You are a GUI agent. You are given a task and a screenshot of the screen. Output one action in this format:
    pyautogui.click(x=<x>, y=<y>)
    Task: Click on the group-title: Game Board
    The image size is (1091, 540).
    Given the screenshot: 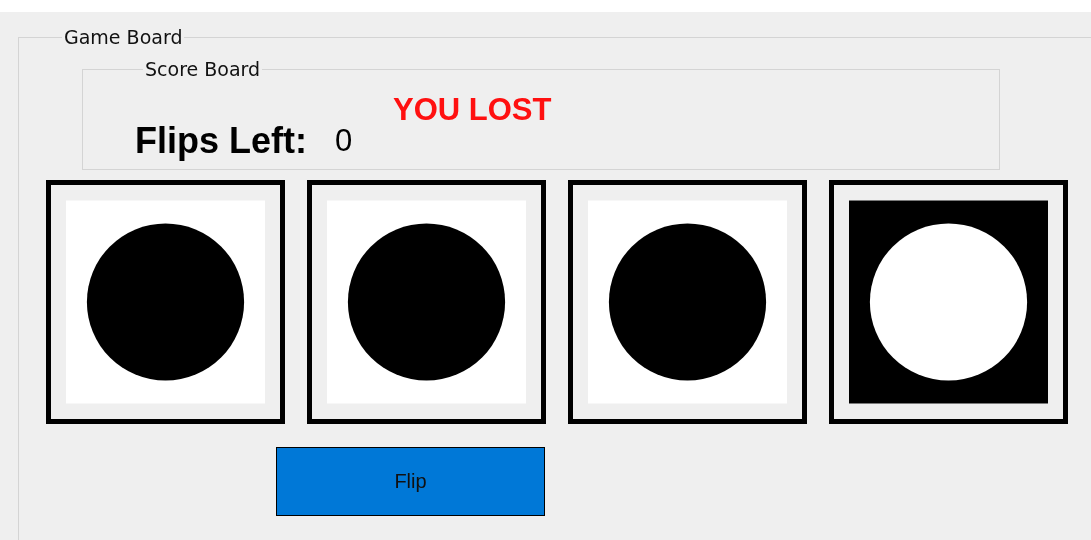 What is the action you would take?
    pyautogui.click(x=123, y=37)
    